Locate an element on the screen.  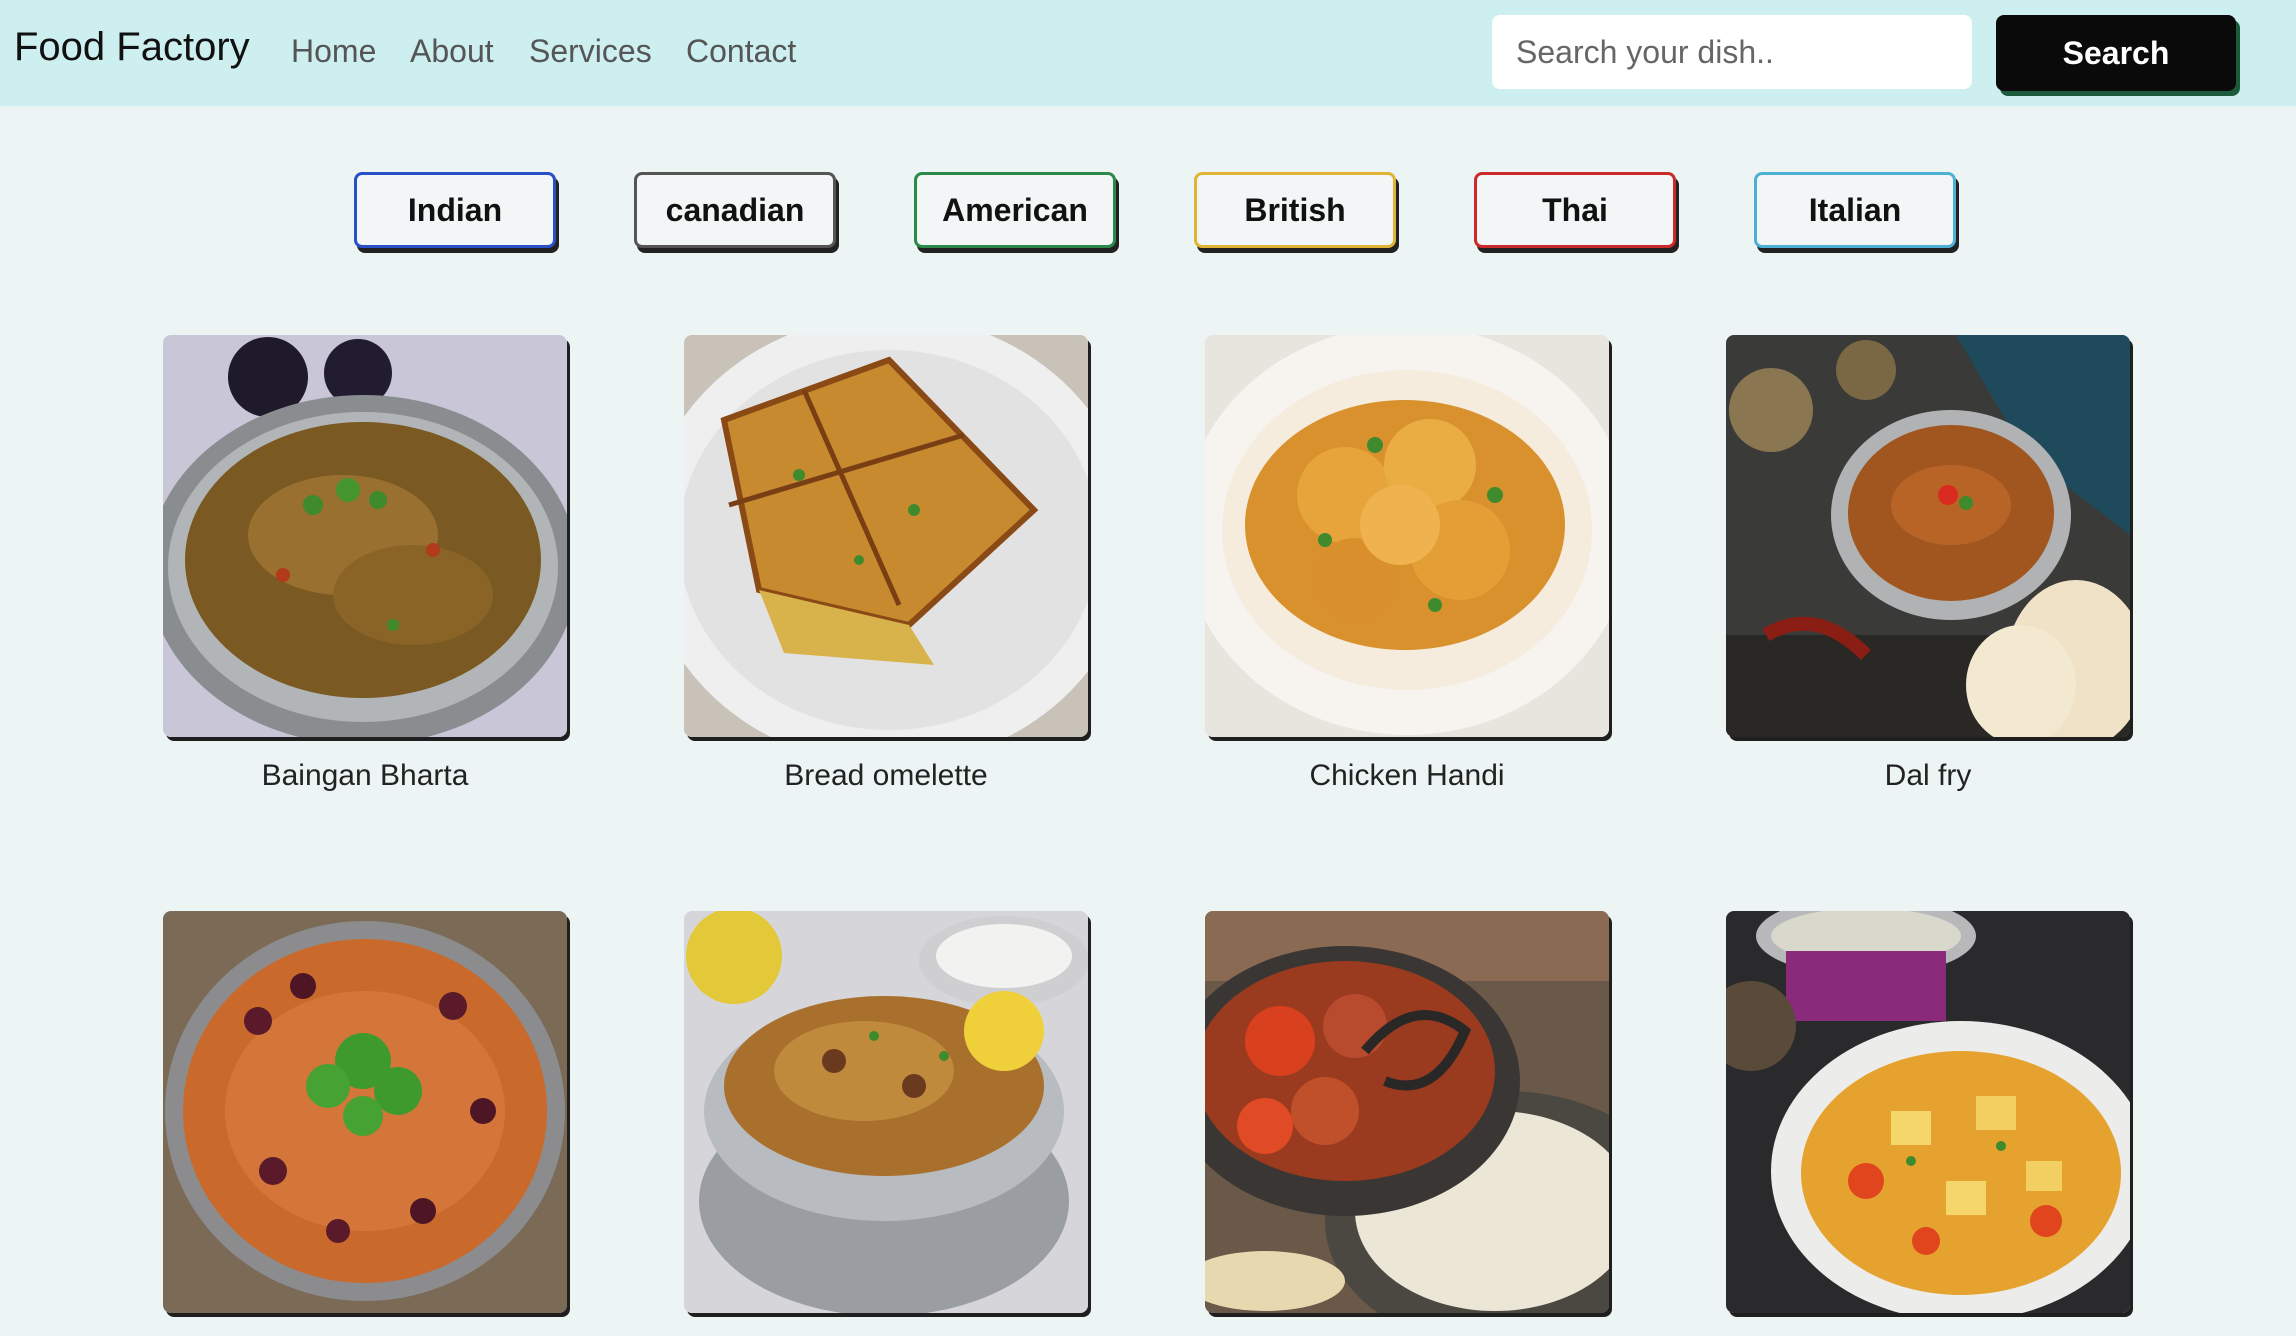
dish-image-dal-fry is located at coordinates (1928, 536).